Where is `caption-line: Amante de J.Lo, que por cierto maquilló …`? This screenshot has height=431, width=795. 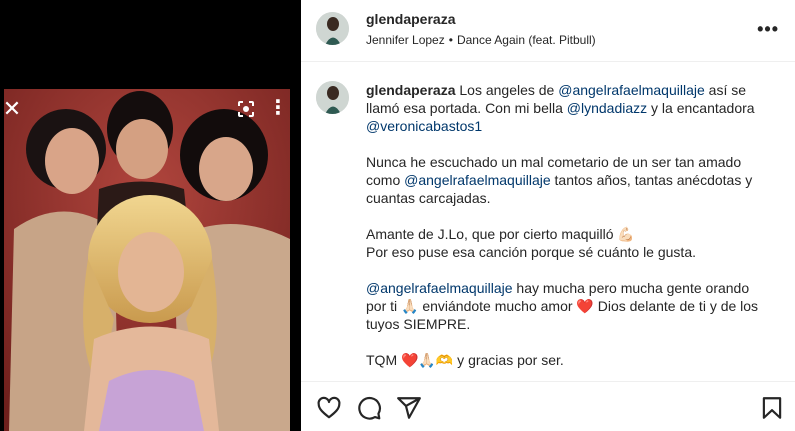
caption-line: Amante de J.Lo, que por cierto maquilló … is located at coordinates (500, 234).